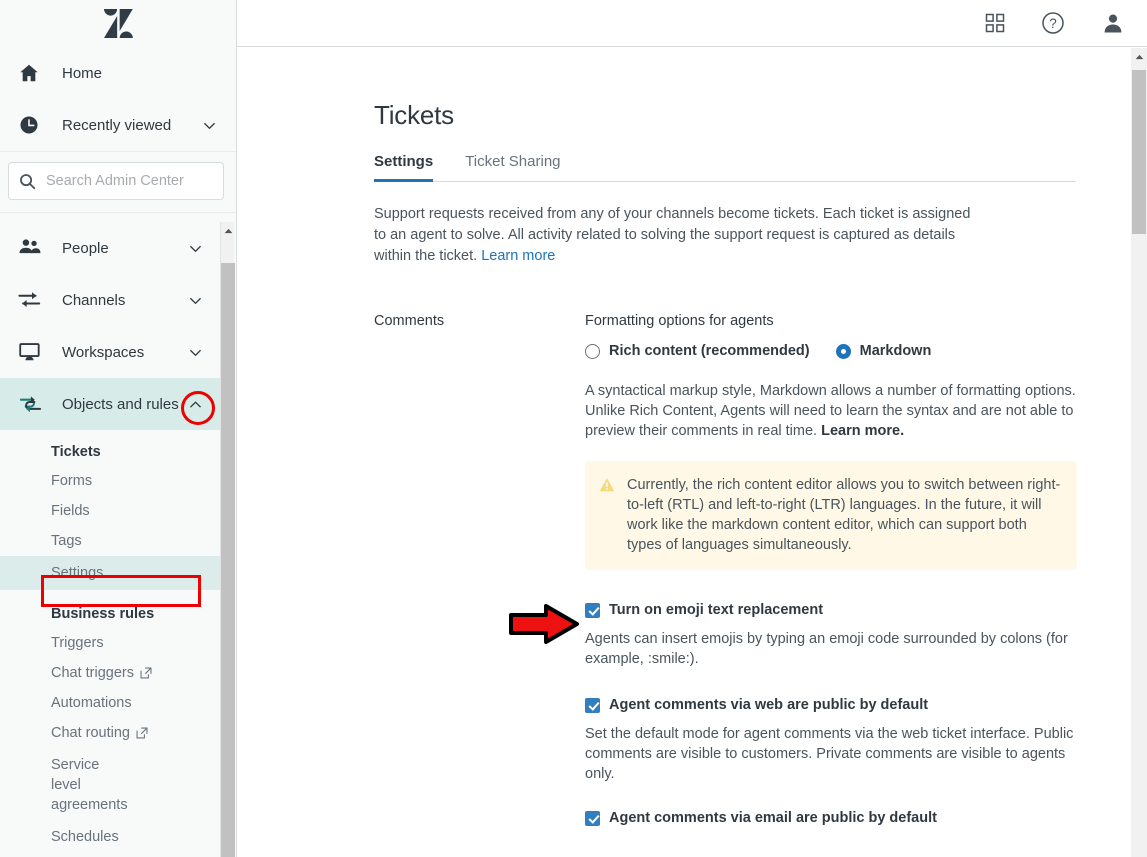 The image size is (1147, 857). What do you see at coordinates (111, 511) in the screenshot?
I see `sidebar-item-fields: Fields` at bounding box center [111, 511].